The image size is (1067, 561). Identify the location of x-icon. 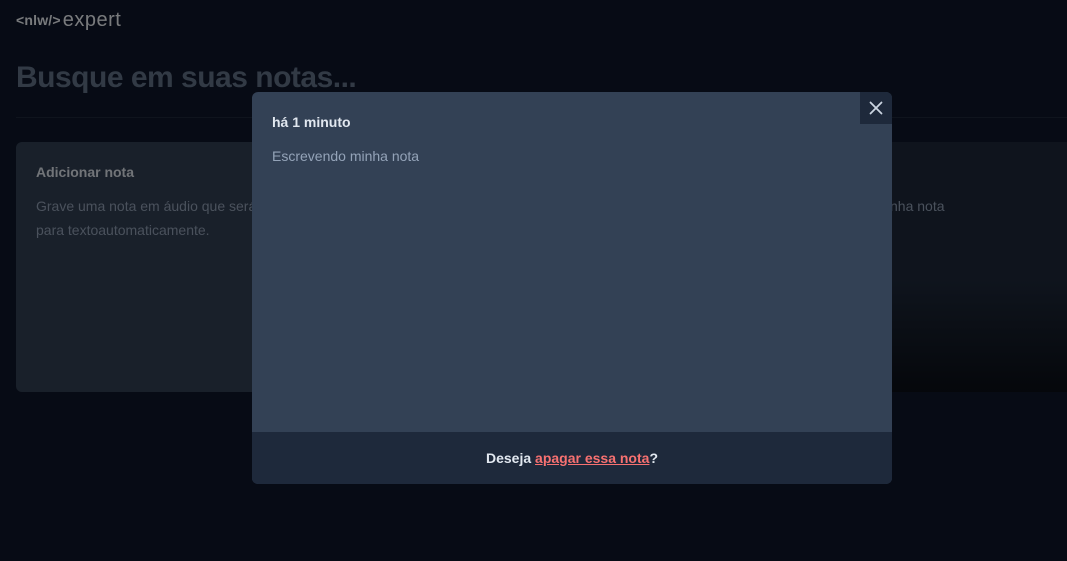
(876, 108).